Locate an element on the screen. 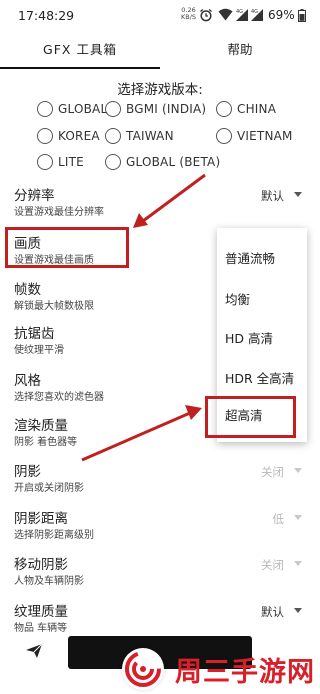 This screenshot has width=320, height=694. send-icon is located at coordinates (34, 651).